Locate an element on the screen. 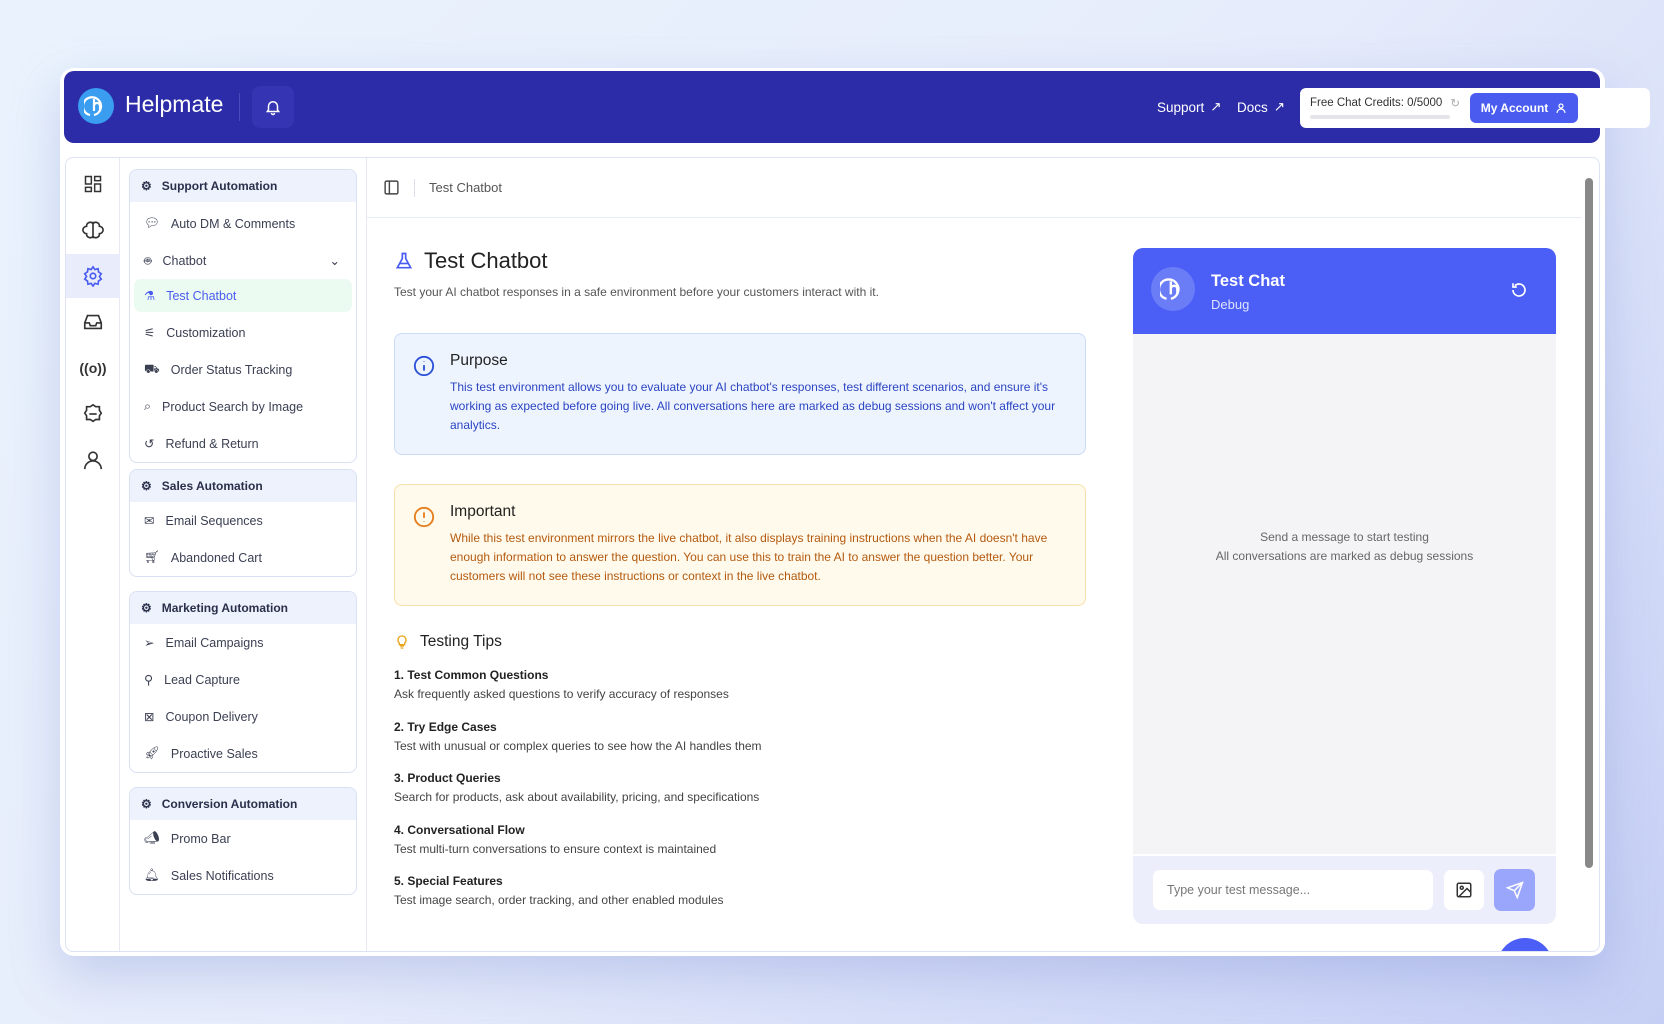 This screenshot has width=1664, height=1024. rail-inbox is located at coordinates (93, 322).